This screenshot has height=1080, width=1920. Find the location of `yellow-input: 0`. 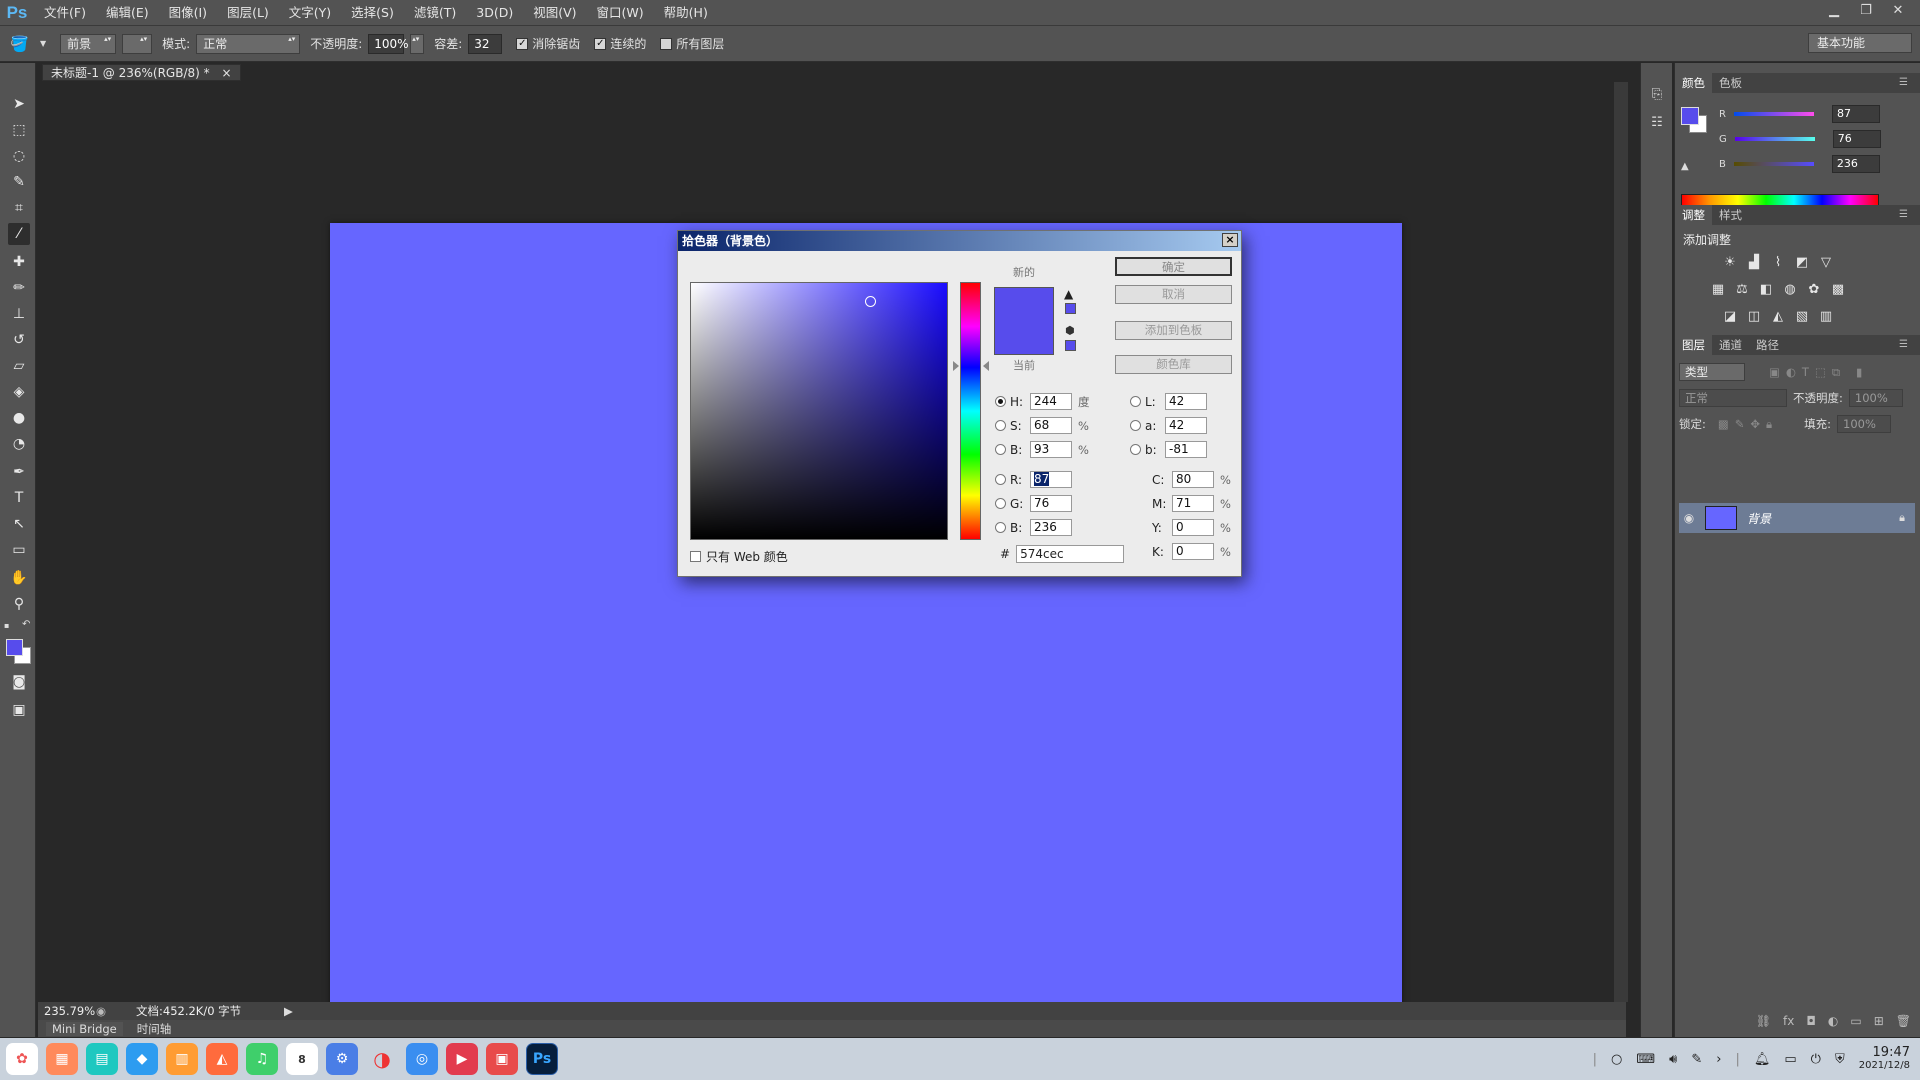

yellow-input: 0 is located at coordinates (1193, 527).